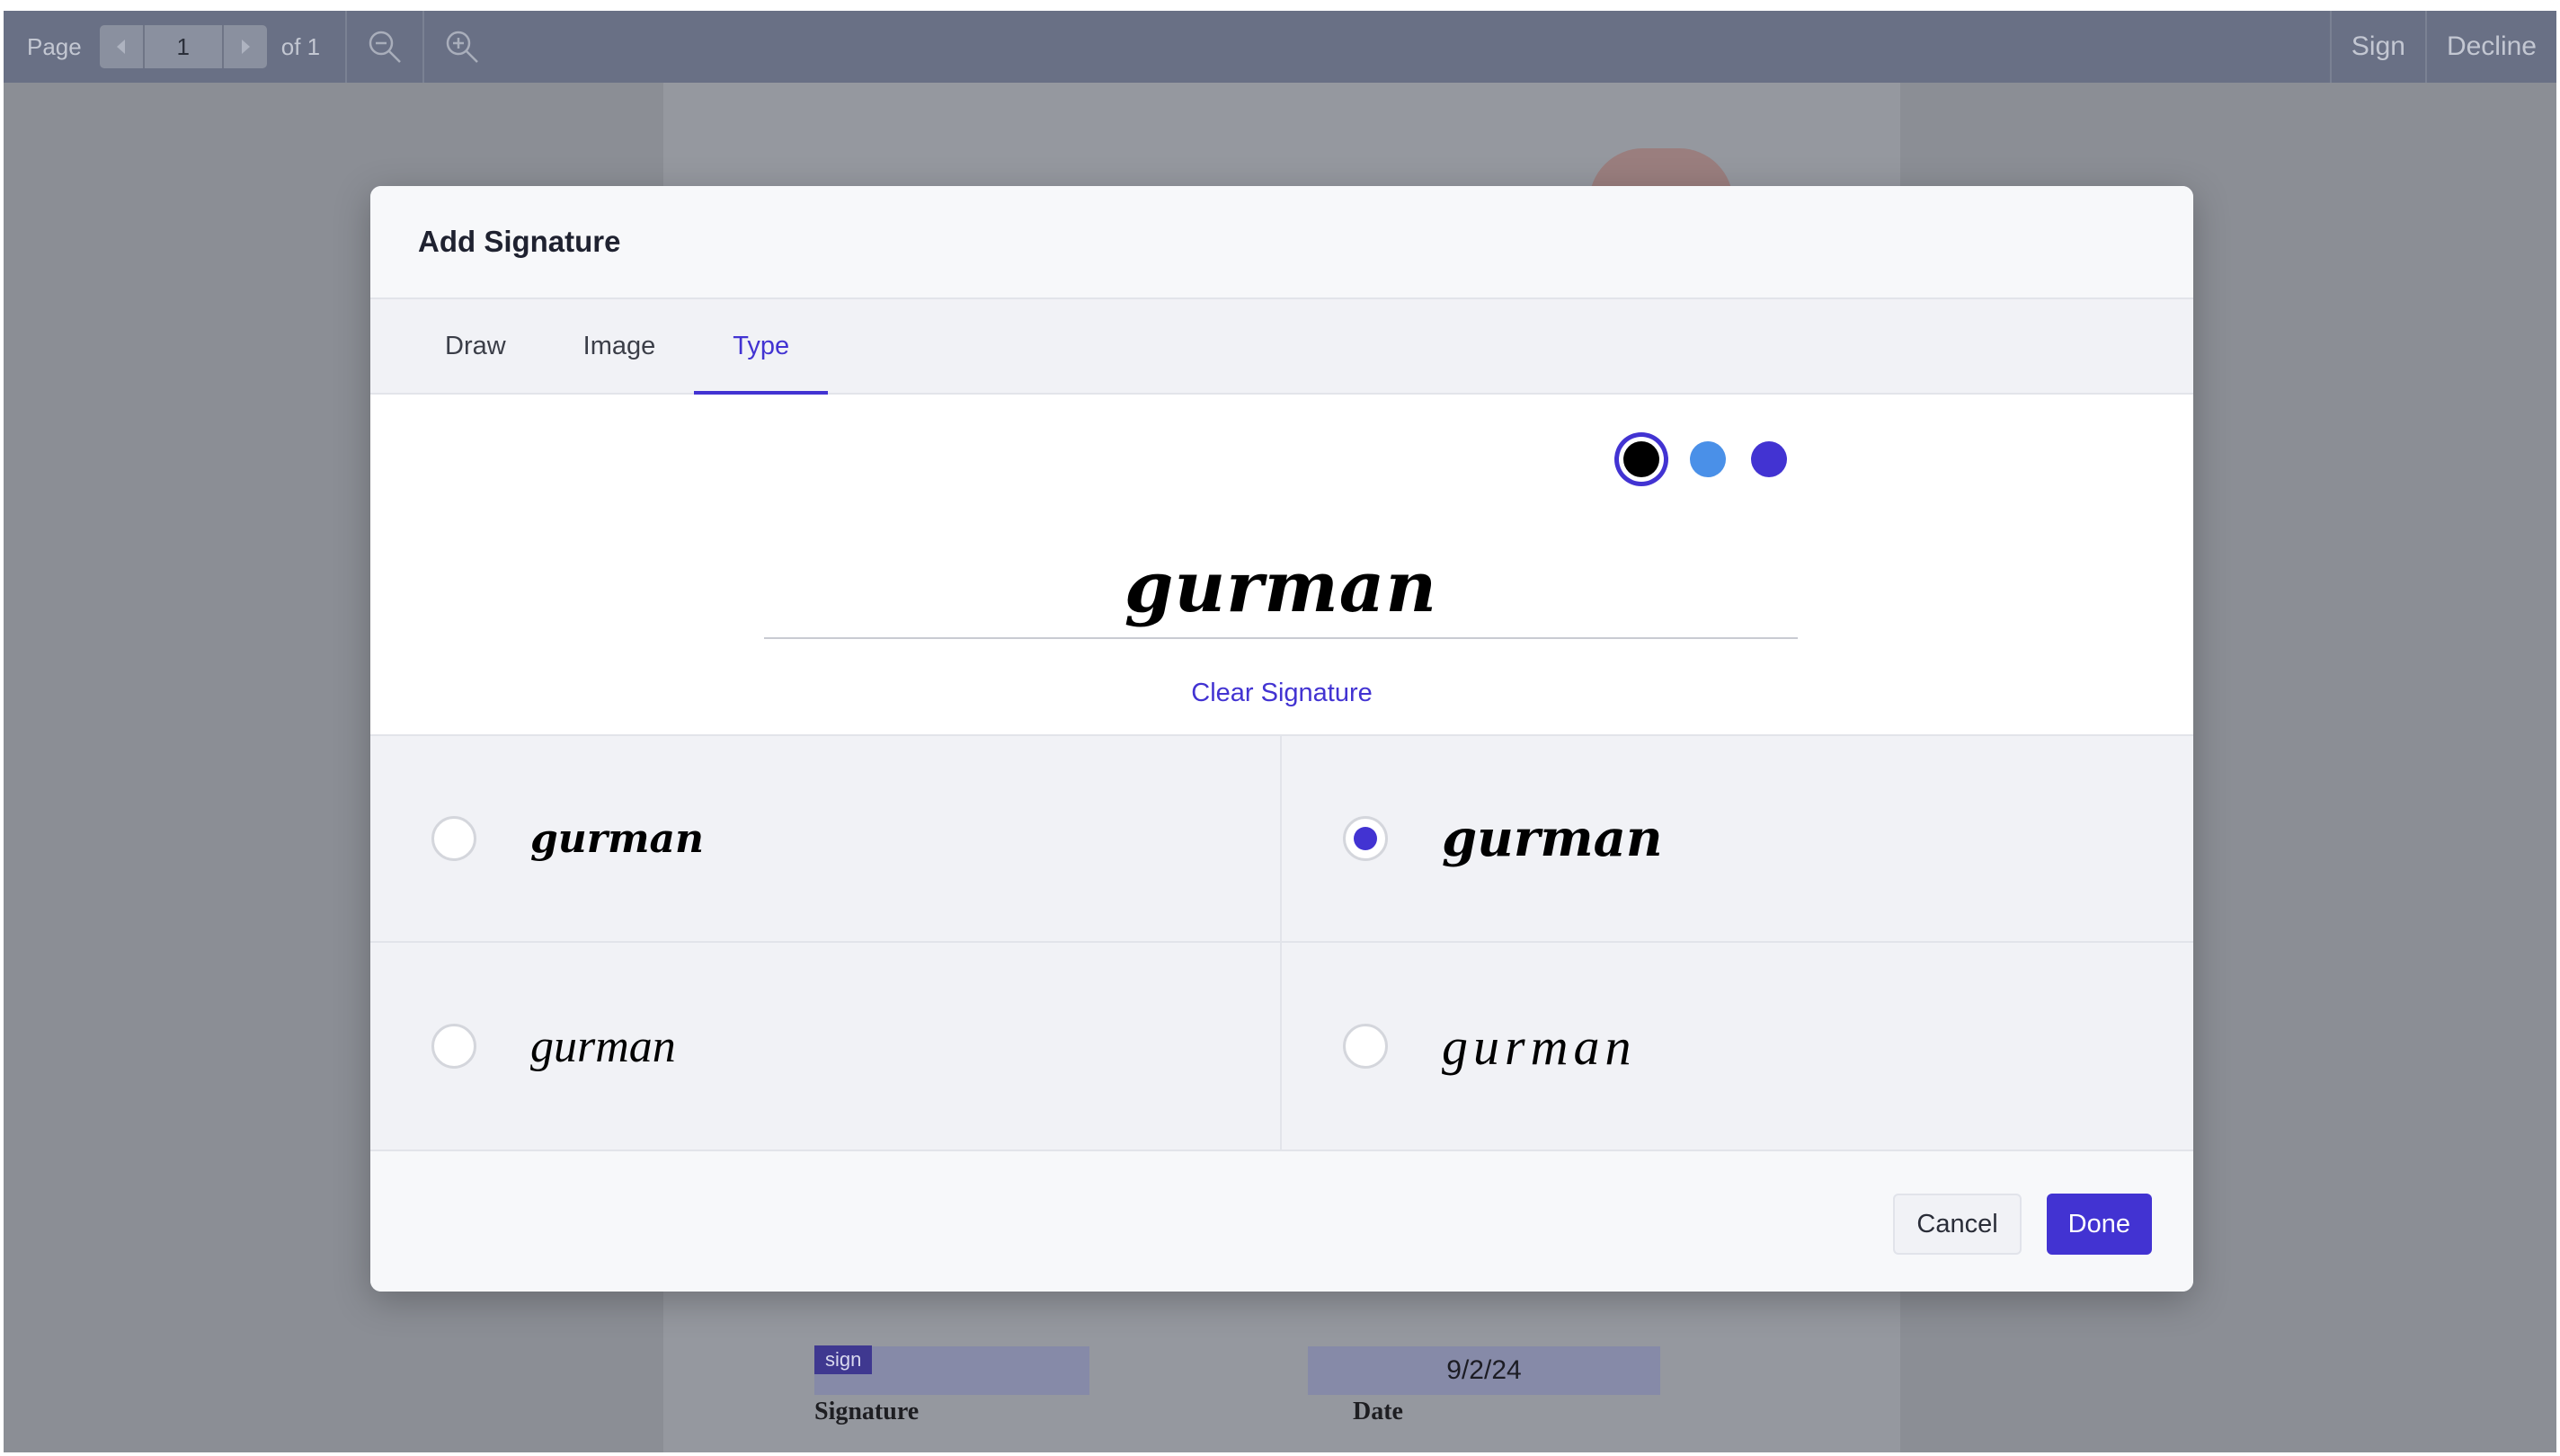 The image size is (2560, 1456). Describe the element at coordinates (1280, 47) in the screenshot. I see `viewer-toolbar: Page 1 of 1 Sign Decline` at that location.